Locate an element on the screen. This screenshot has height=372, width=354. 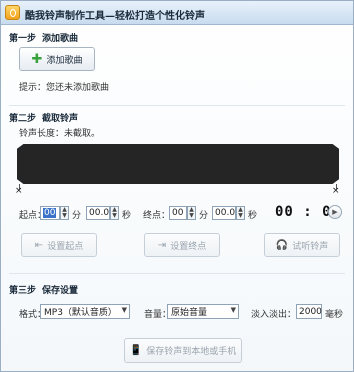
end-second-spinner: ▲ ▼ is located at coordinates (240, 213).